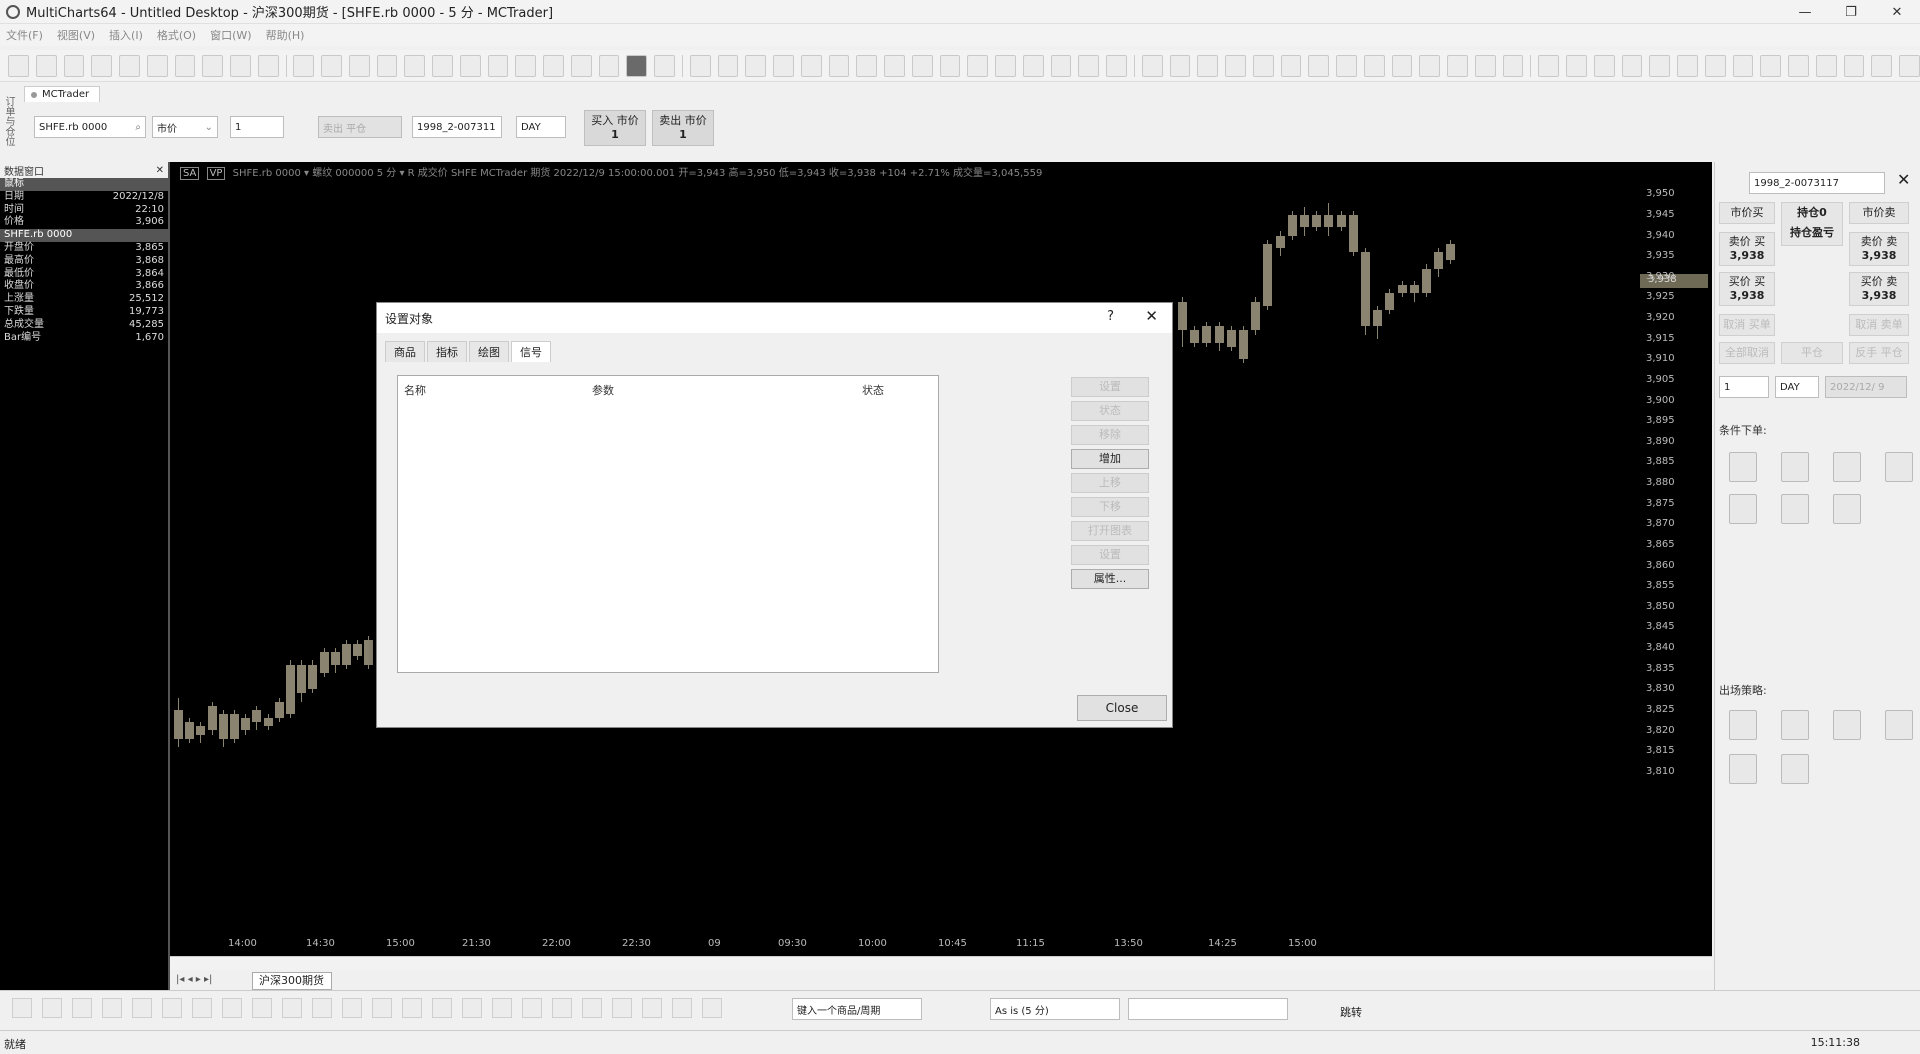  What do you see at coordinates (1847, 467) in the screenshot?
I see `stop-limit-order-icon` at bounding box center [1847, 467].